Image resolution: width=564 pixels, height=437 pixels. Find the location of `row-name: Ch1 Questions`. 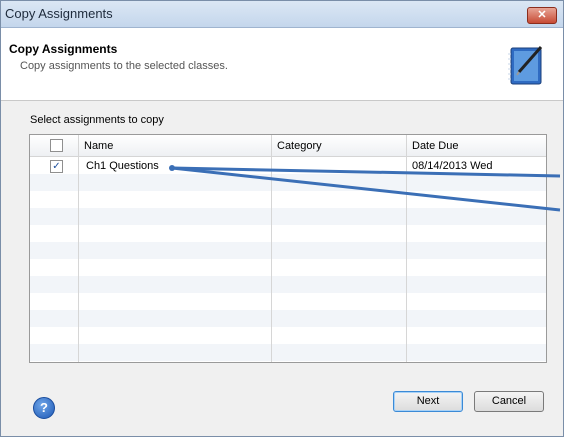

row-name: Ch1 Questions is located at coordinates (122, 166).